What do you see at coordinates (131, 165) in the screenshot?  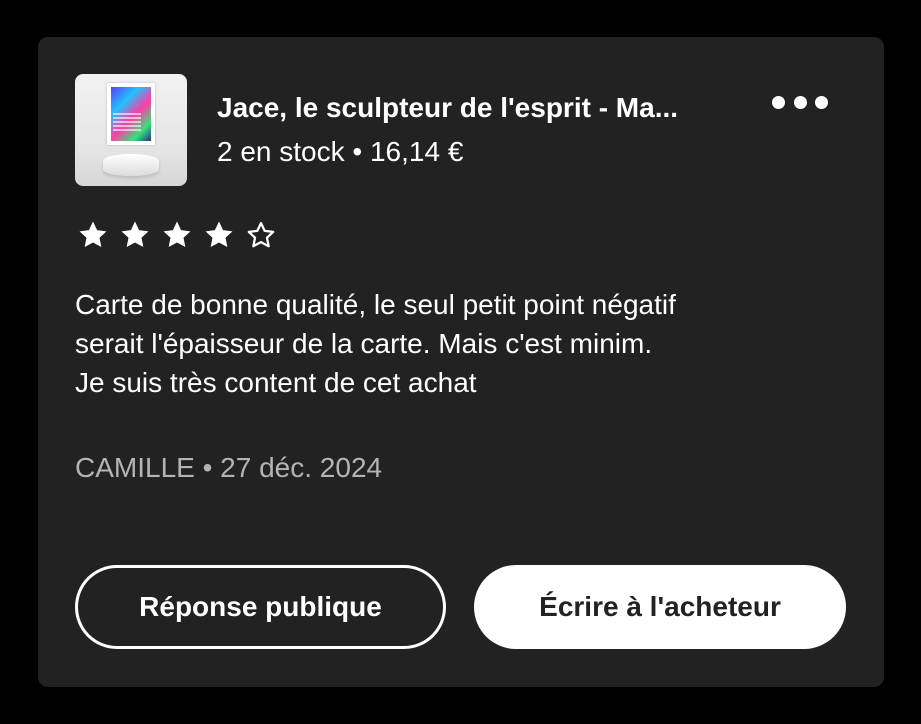 I see `pedestal-image` at bounding box center [131, 165].